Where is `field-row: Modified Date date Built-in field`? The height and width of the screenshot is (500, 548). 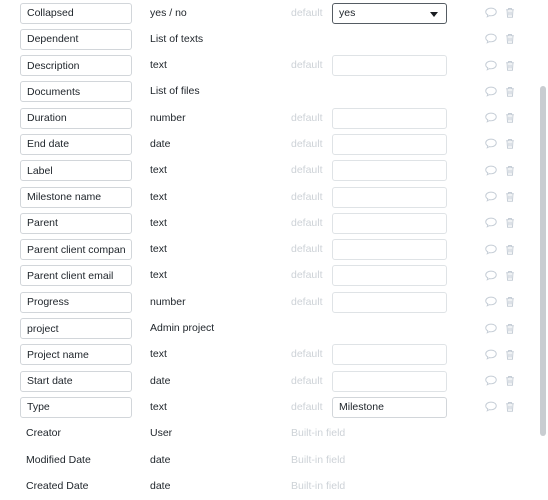 field-row: Modified Date date Built-in field is located at coordinates (274, 460).